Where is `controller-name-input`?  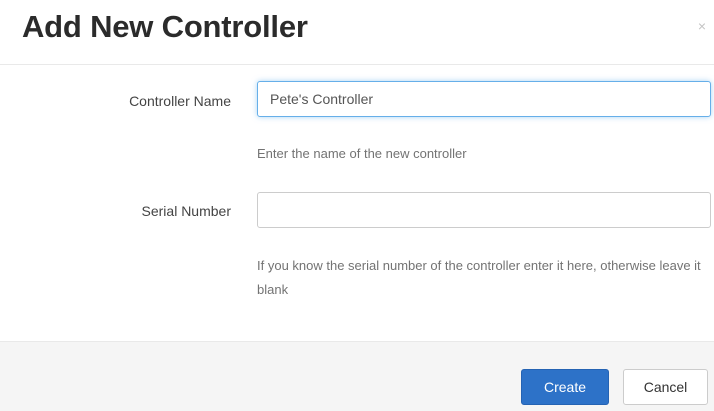
controller-name-input is located at coordinates (484, 99).